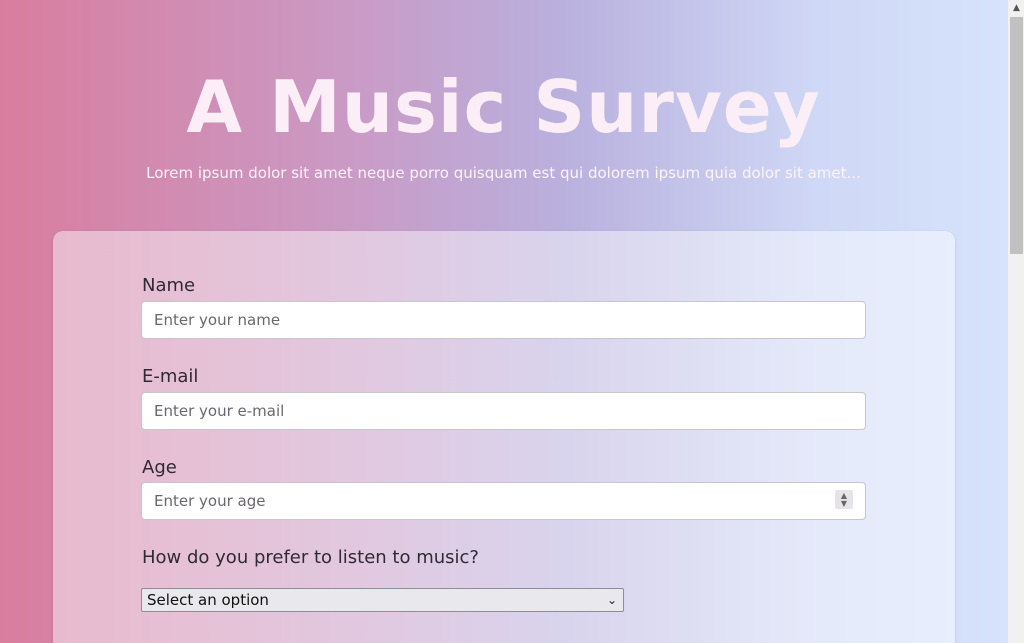  What do you see at coordinates (611, 600) in the screenshot?
I see `chevron-down-icon: ⌄` at bounding box center [611, 600].